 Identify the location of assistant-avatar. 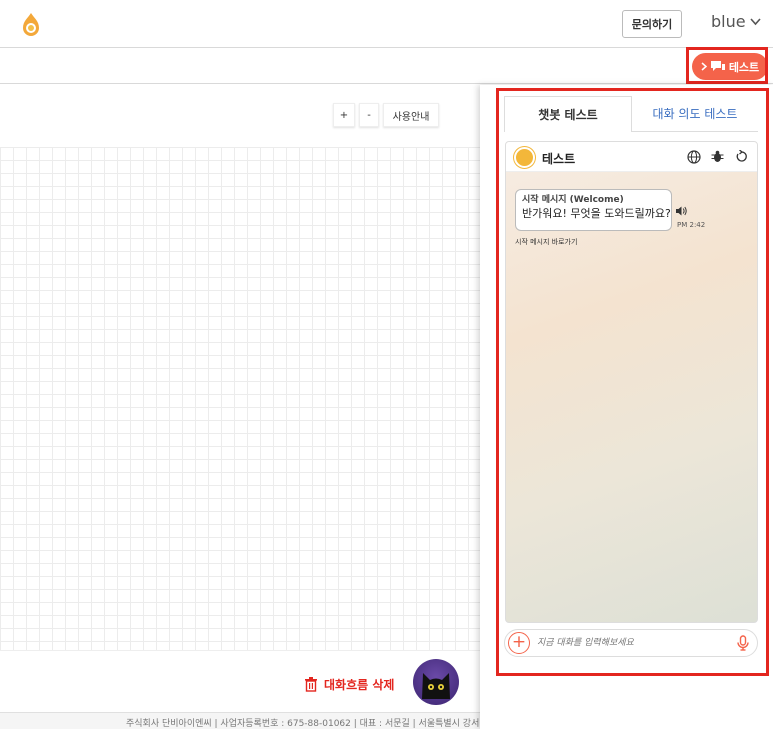
(436, 682).